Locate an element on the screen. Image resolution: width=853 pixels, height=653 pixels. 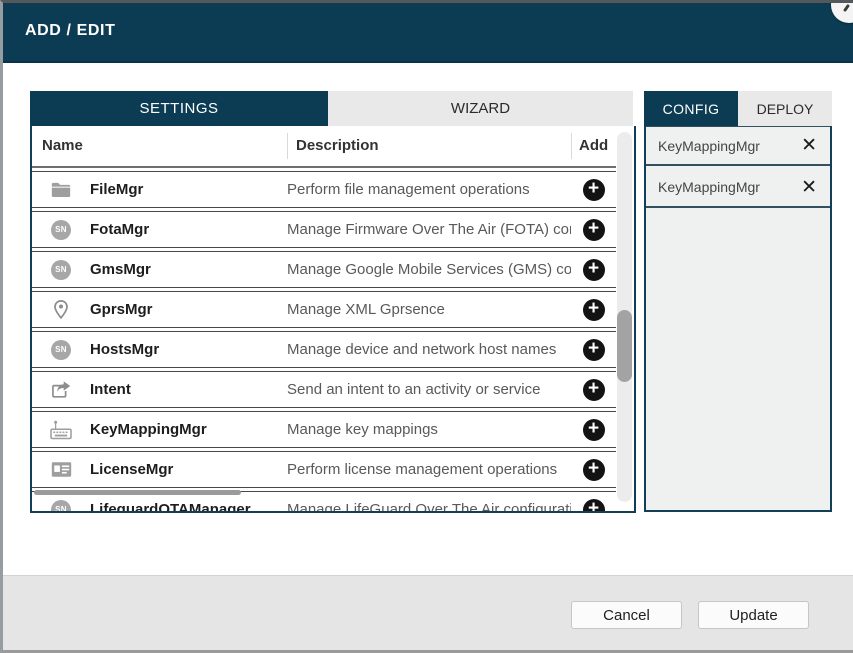
row-name: GprsMgr is located at coordinates (121, 309).